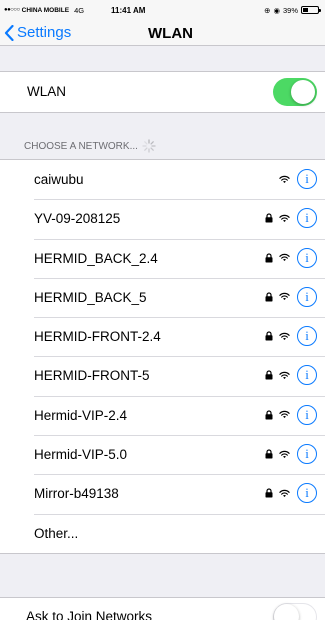 The width and height of the screenshot is (325, 620). I want to click on navigation-bar: Settings WLAN, so click(162, 33).